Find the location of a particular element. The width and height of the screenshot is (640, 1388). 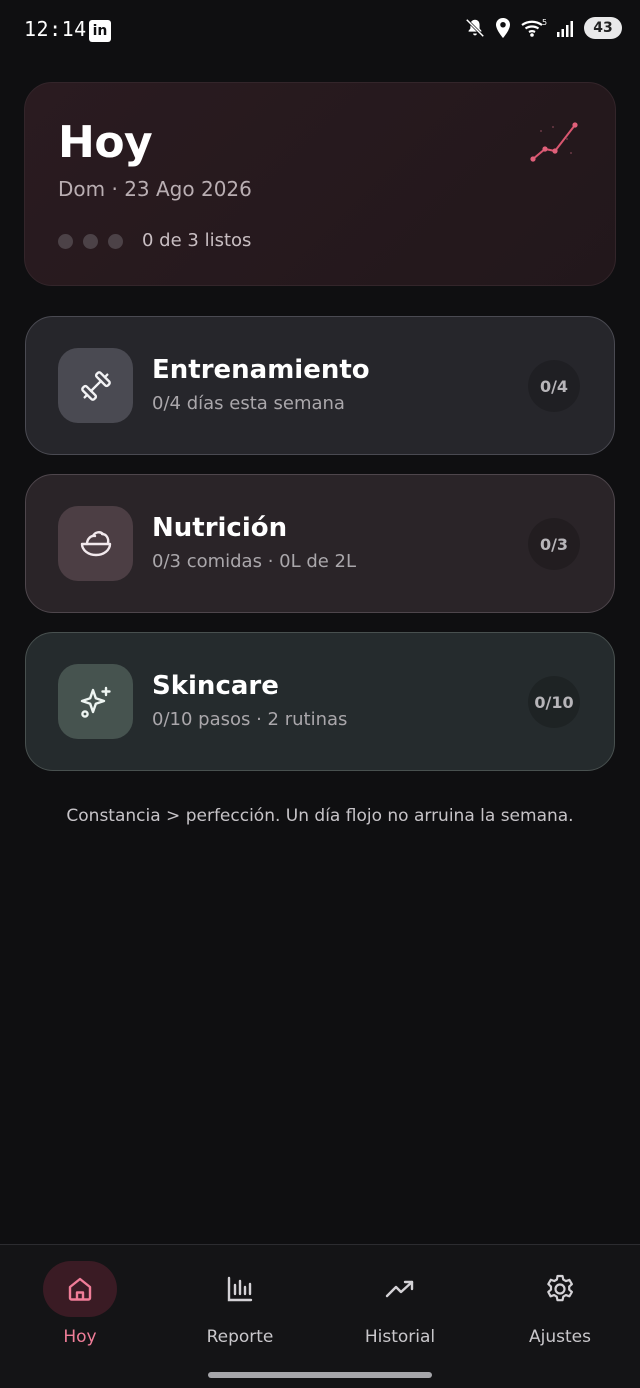

training-subtitle: 0/4 días esta semana is located at coordinates (248, 403).